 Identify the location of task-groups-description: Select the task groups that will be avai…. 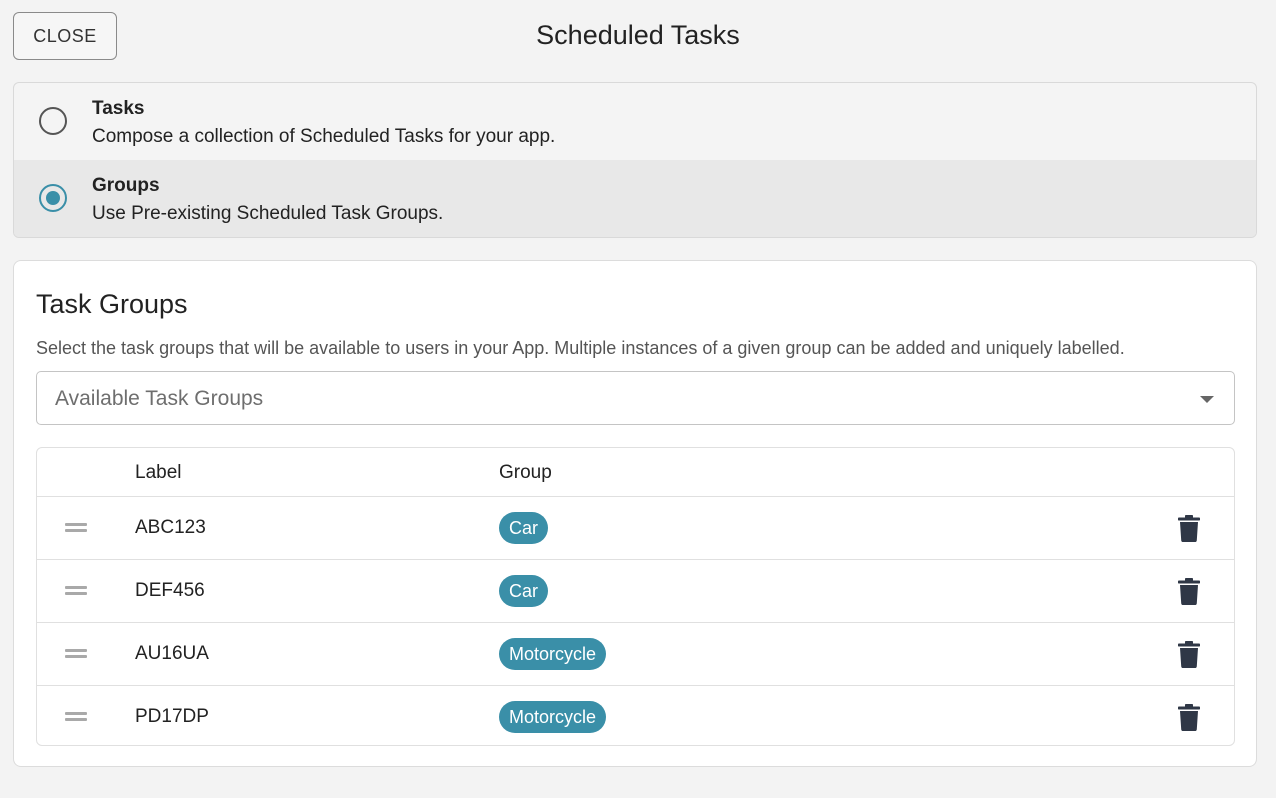
(580, 348).